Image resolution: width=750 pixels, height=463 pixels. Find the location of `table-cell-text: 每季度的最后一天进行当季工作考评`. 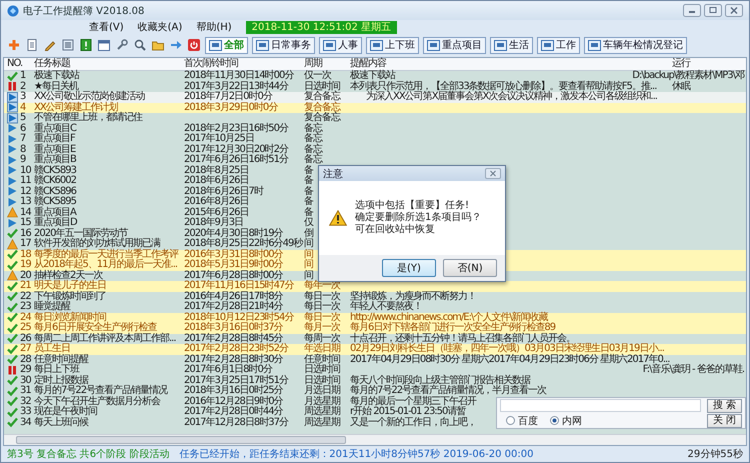

table-cell-text: 每季度的最后一天进行当季工作考评 is located at coordinates (106, 255).